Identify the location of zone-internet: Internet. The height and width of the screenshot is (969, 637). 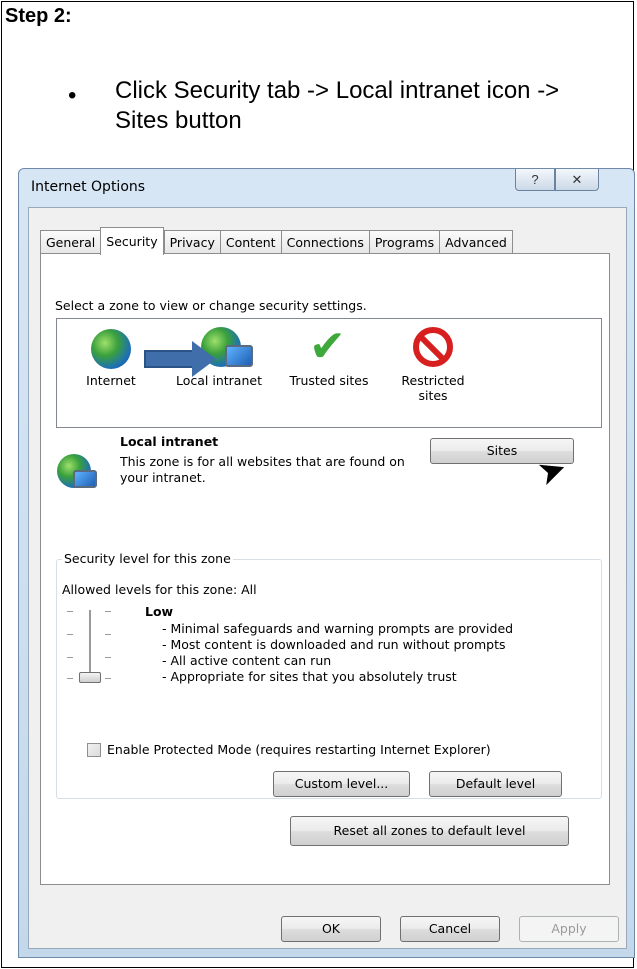
(111, 369).